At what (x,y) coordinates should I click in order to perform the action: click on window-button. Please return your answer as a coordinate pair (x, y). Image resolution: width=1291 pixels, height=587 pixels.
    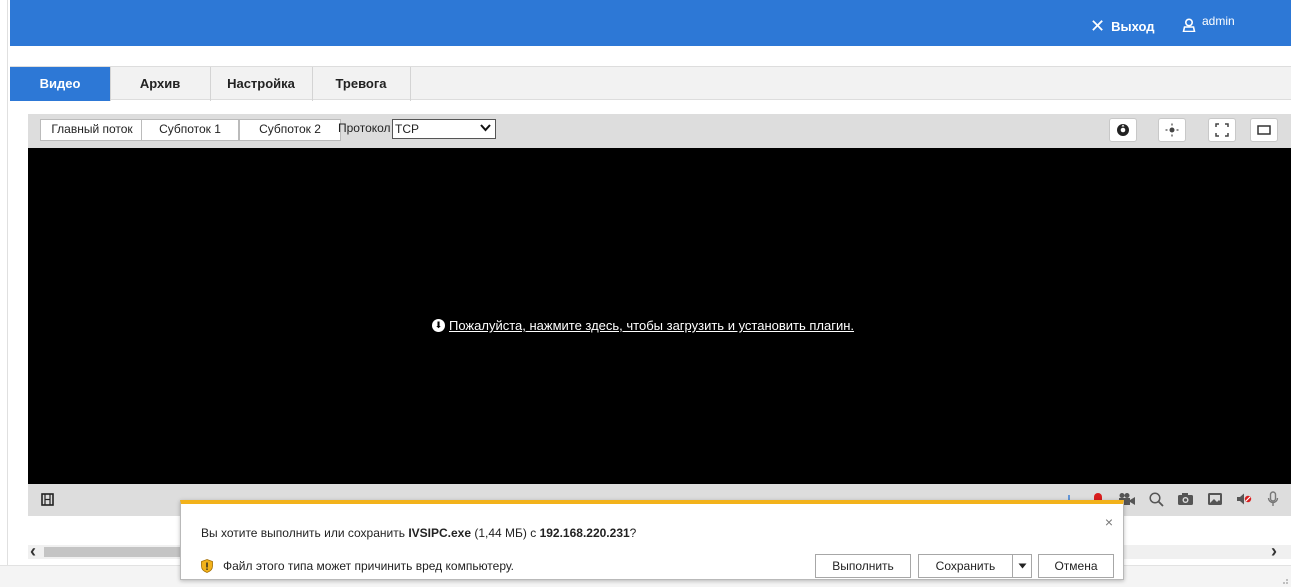
    Looking at the image, I should click on (1264, 130).